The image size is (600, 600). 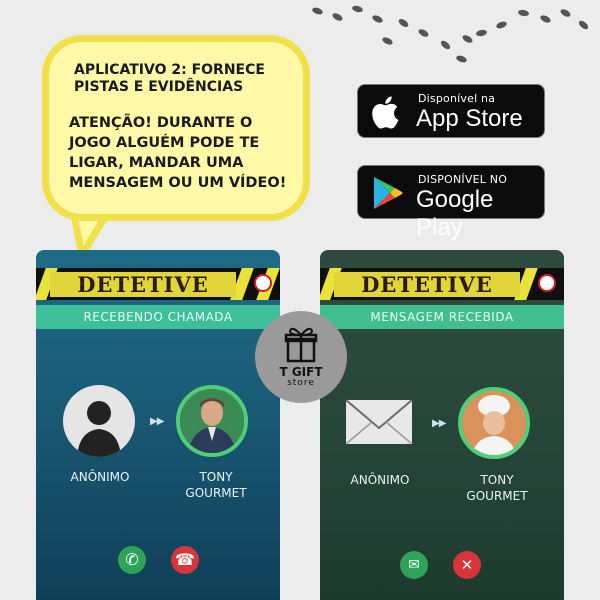 I want to click on app-store-small-text: Disponível na, so click(x=457, y=98).